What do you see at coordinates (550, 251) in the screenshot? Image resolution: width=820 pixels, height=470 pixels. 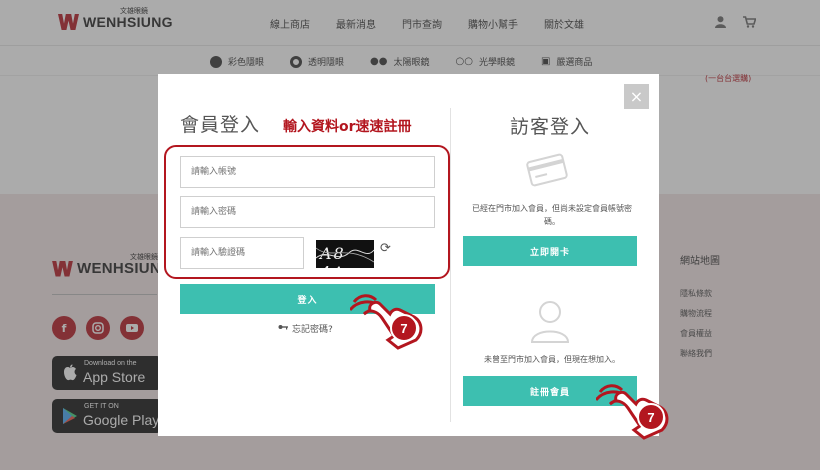 I see `open-card-button: 立即開卡` at bounding box center [550, 251].